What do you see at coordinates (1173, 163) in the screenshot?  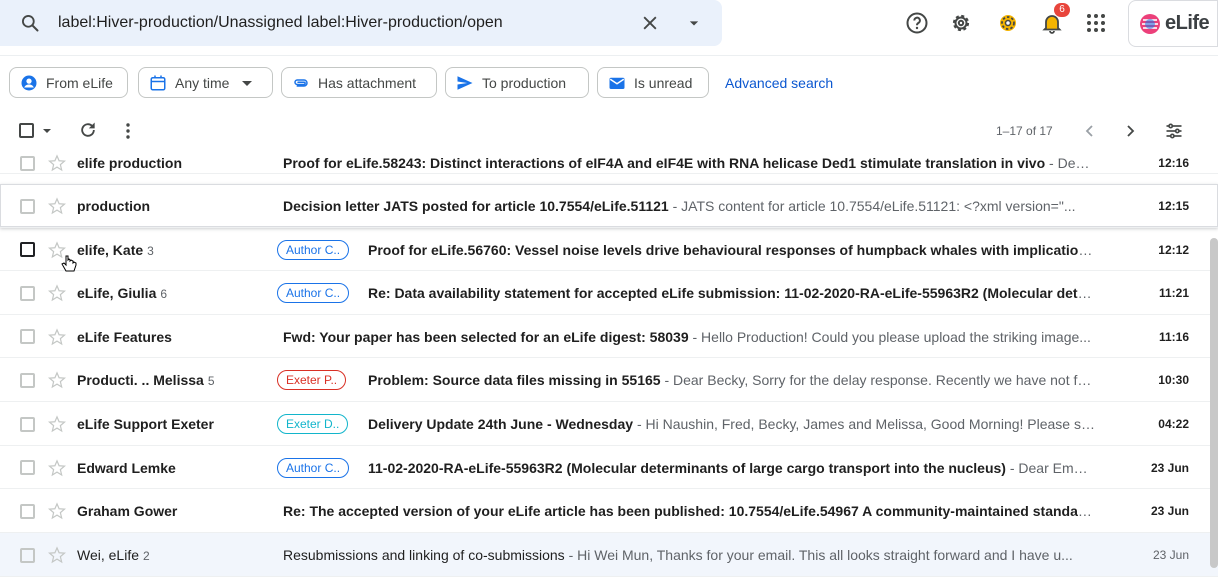 I see `email-time: 12:16` at bounding box center [1173, 163].